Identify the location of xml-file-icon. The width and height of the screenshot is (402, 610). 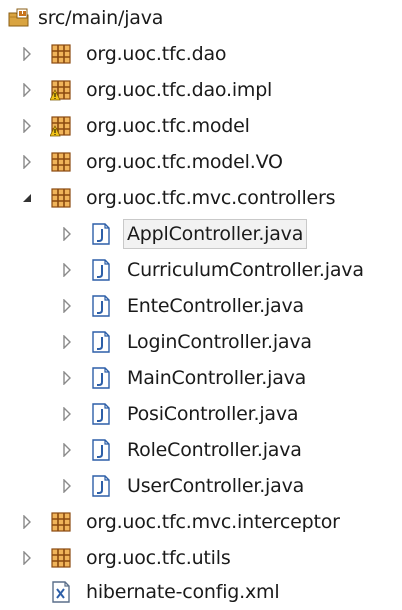
(61, 592).